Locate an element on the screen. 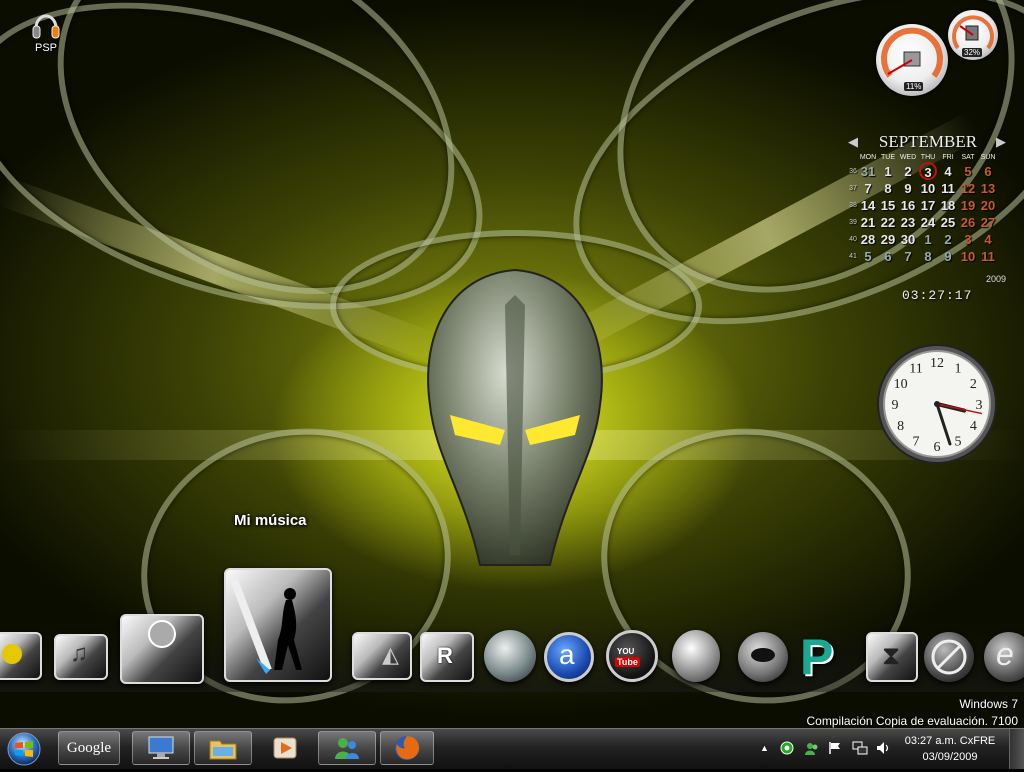 Image resolution: width=1024 pixels, height=772 pixels. calendar-day: 15 is located at coordinates (888, 205).